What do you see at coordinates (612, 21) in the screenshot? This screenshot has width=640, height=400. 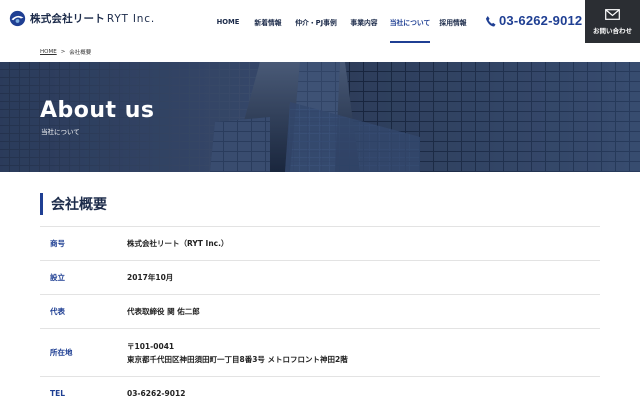 I see `contact-button: お問い合わせ` at bounding box center [612, 21].